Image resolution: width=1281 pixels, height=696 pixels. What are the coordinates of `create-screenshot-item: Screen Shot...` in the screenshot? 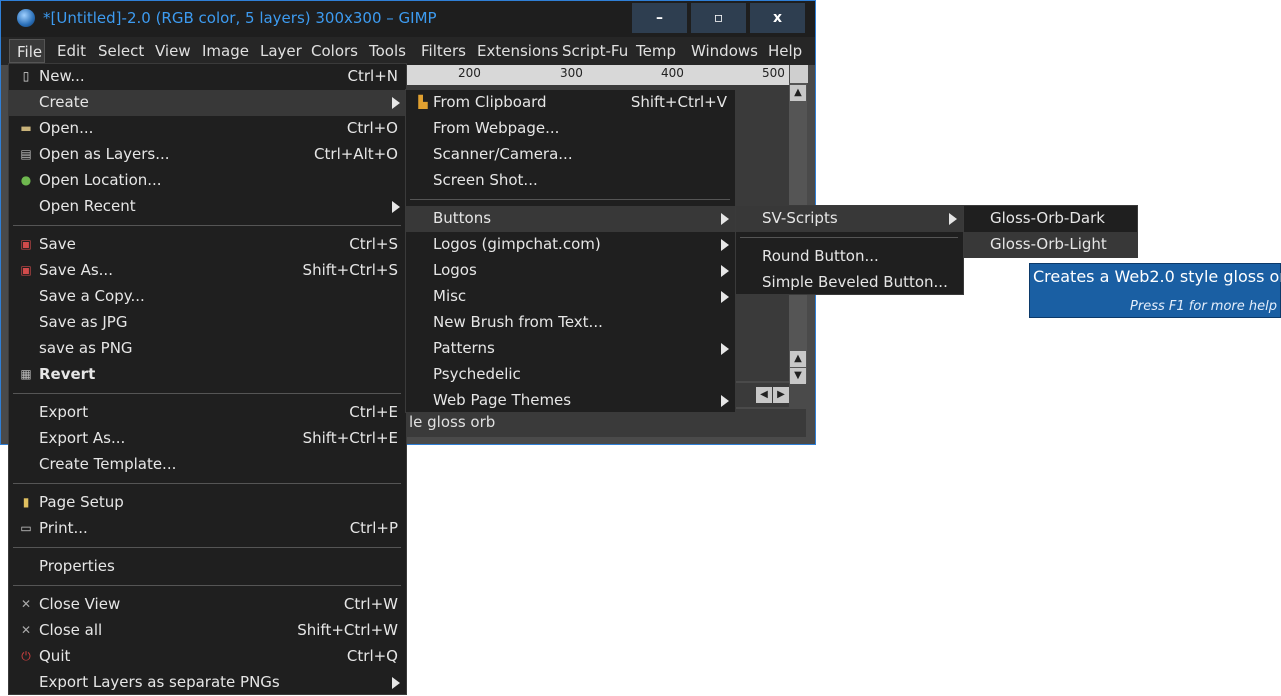 It's located at (570, 181).